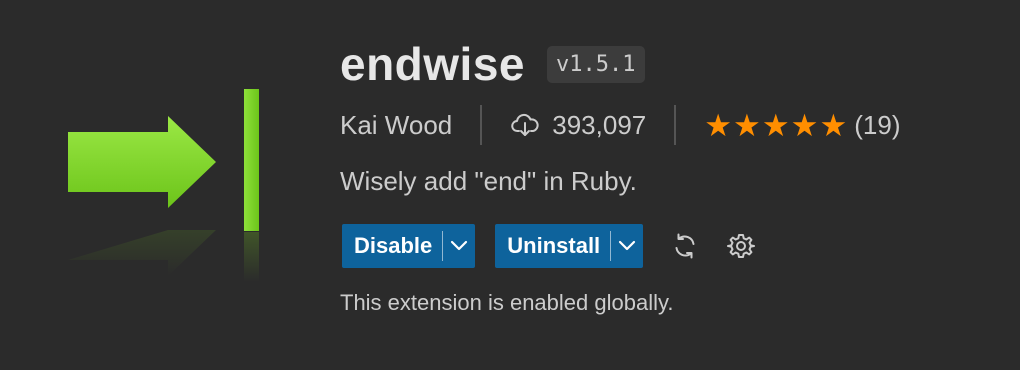 The image size is (1020, 370). I want to click on action-bar: Disable Uninstall, so click(558, 246).